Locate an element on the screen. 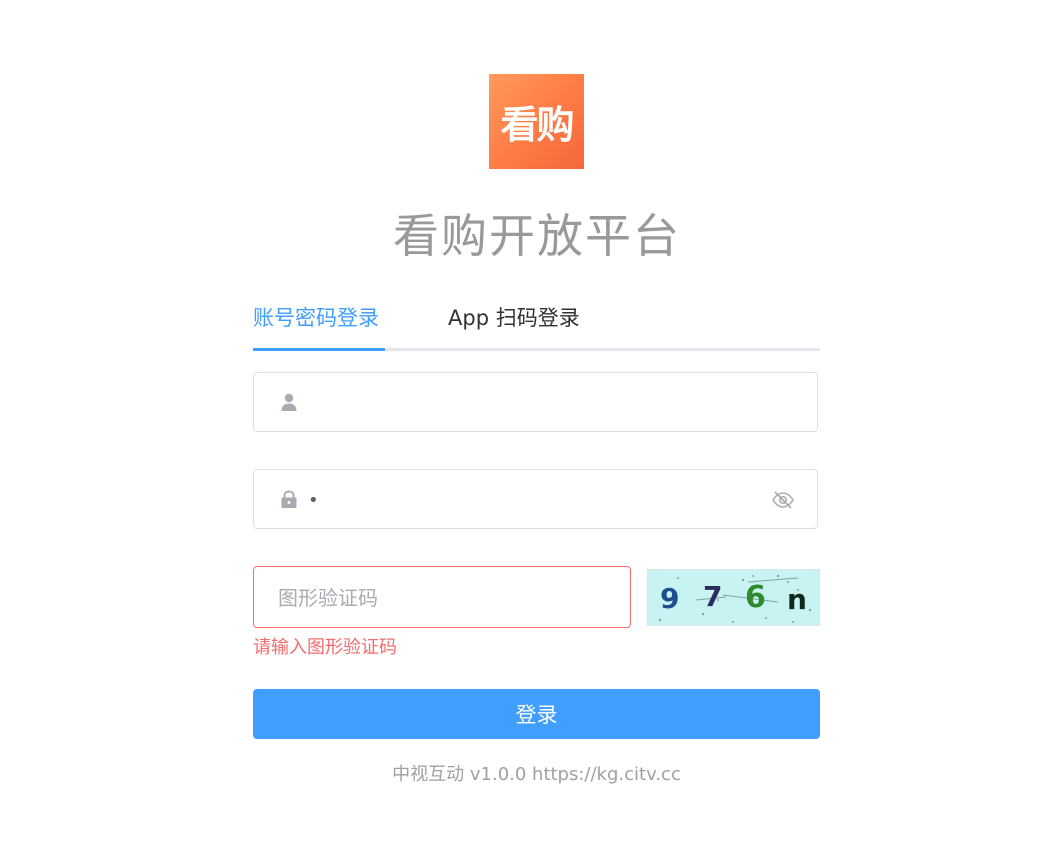 This screenshot has height=842, width=1059. captcha-field is located at coordinates (442, 597).